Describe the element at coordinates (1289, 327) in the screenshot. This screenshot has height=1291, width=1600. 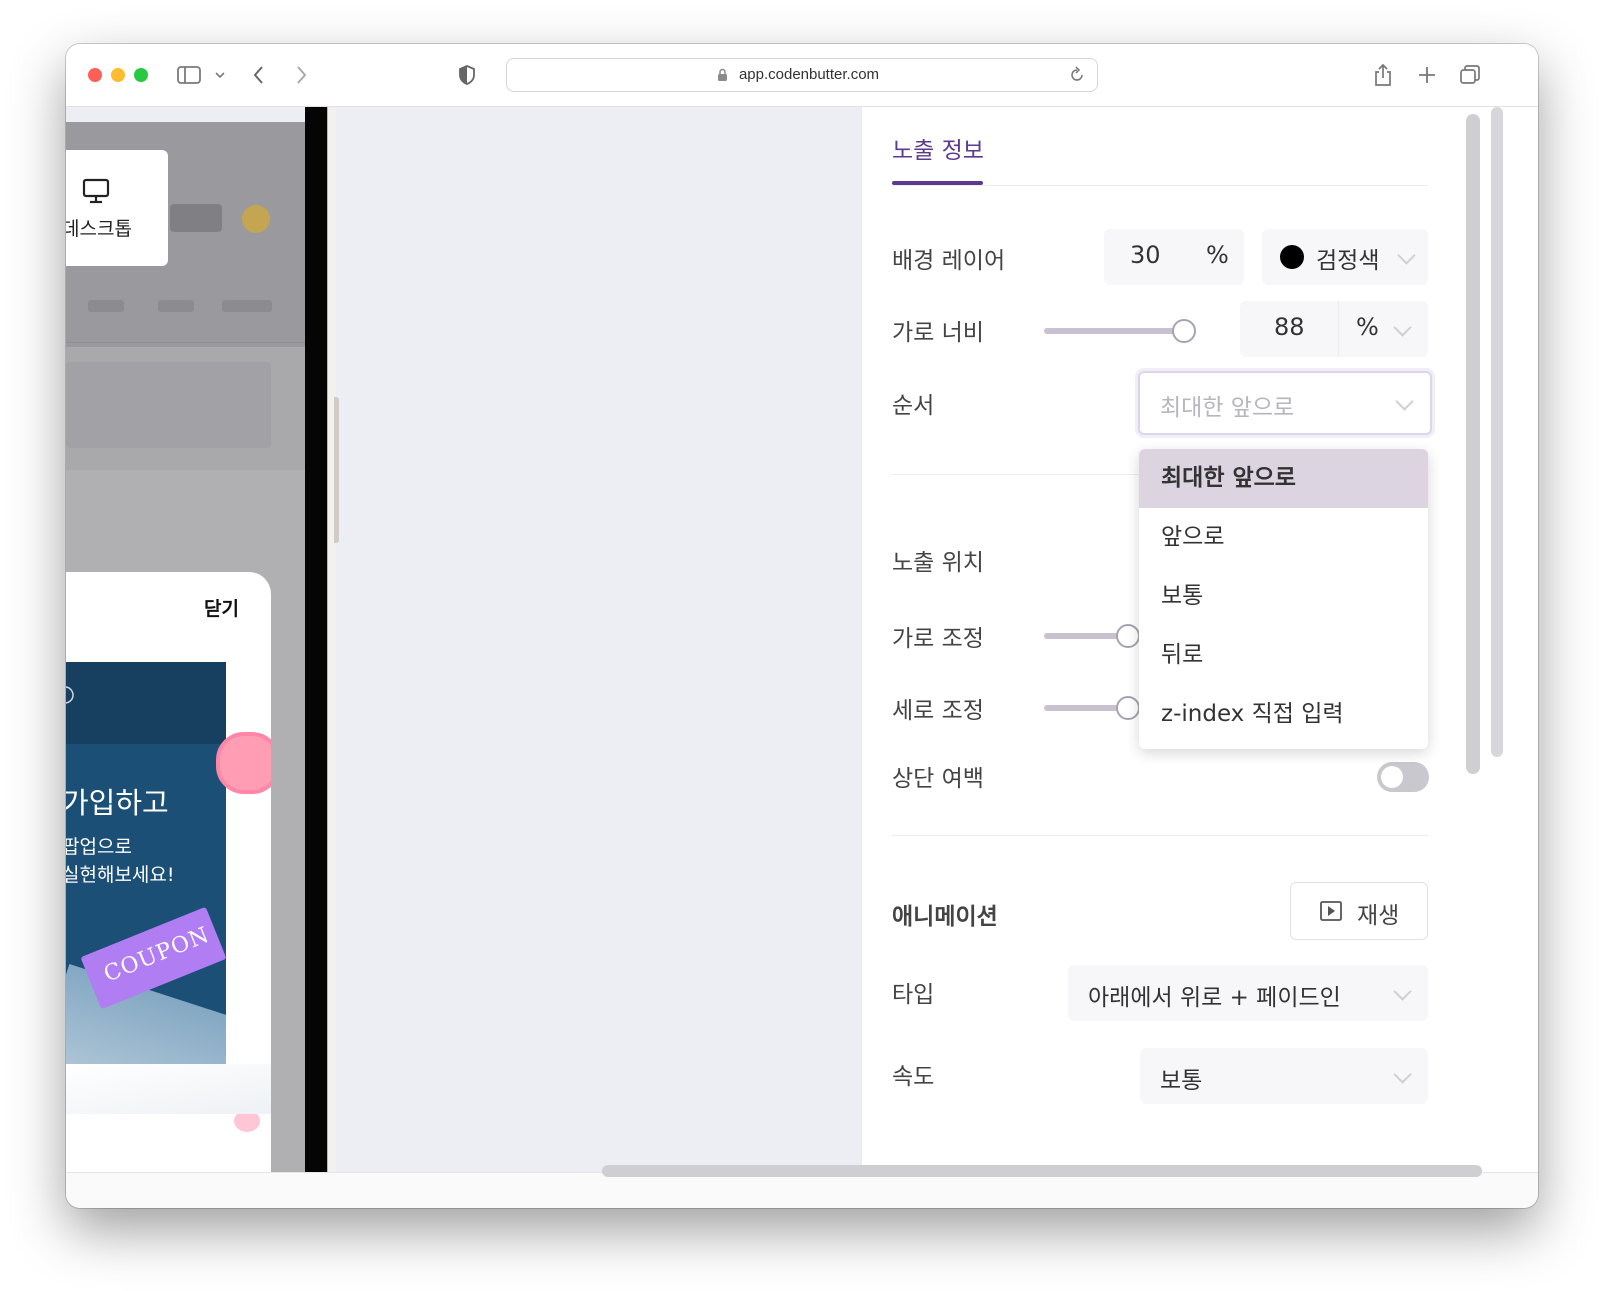
I see `width-value: 88` at that location.